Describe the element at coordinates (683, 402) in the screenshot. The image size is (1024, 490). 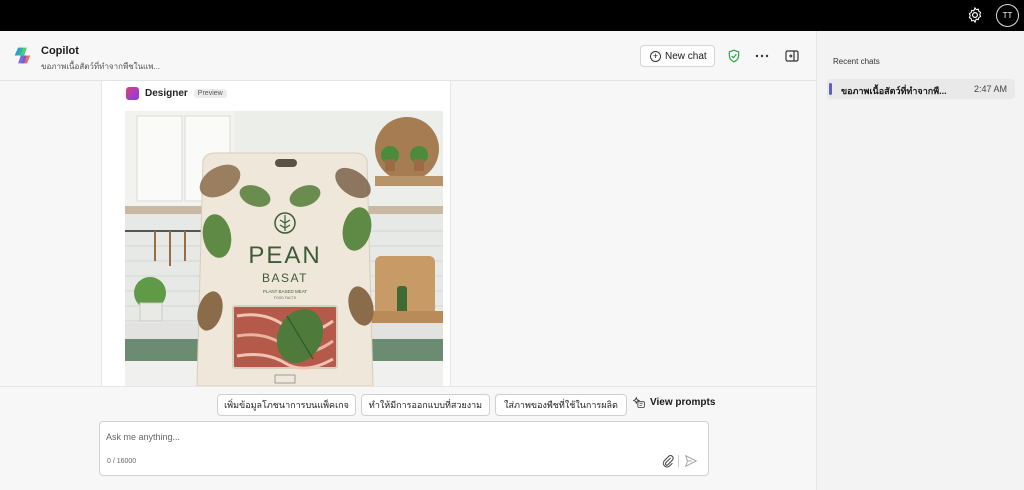
I see `view-prompts-label: View prompts` at that location.